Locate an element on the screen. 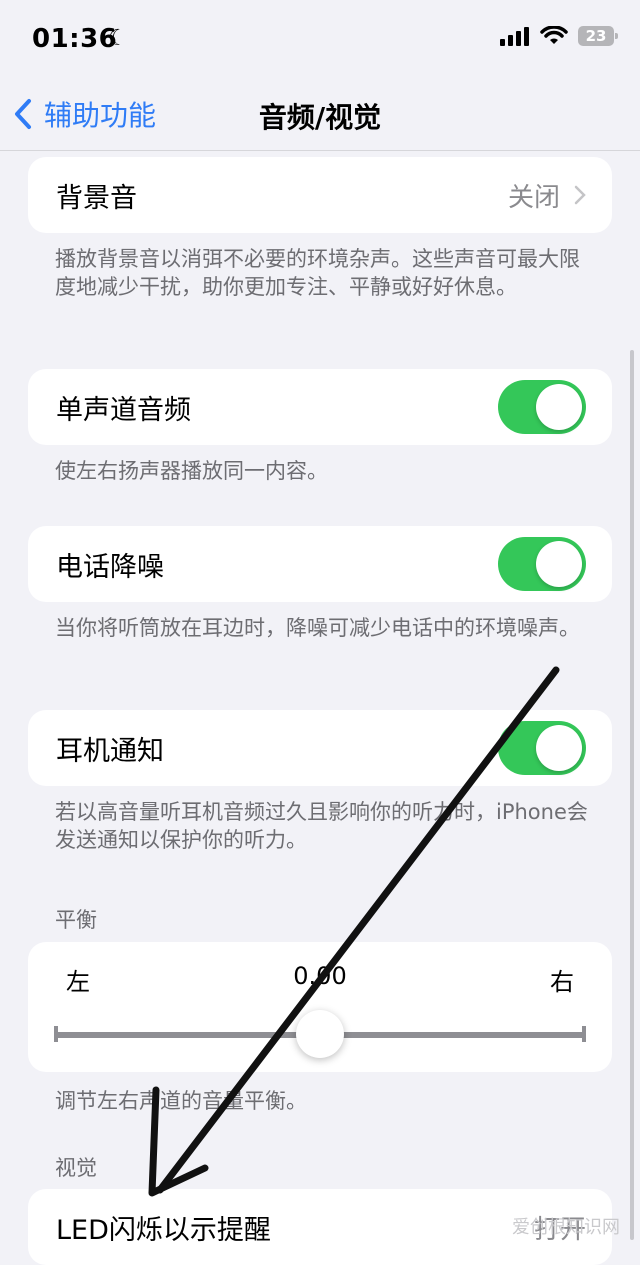  watermark: 爱创根知识网 is located at coordinates (566, 1227).